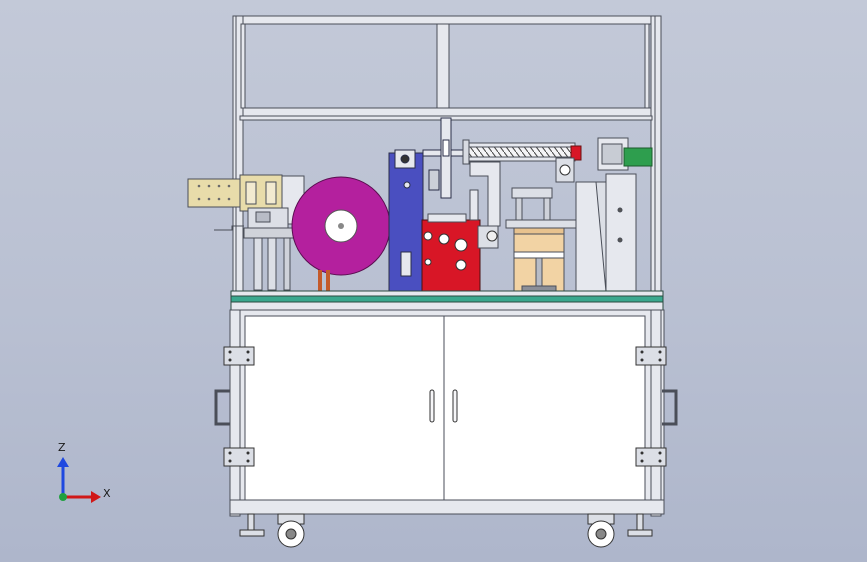 Image resolution: width=867 pixels, height=562 pixels. I want to click on red-drive-unit, so click(460, 253).